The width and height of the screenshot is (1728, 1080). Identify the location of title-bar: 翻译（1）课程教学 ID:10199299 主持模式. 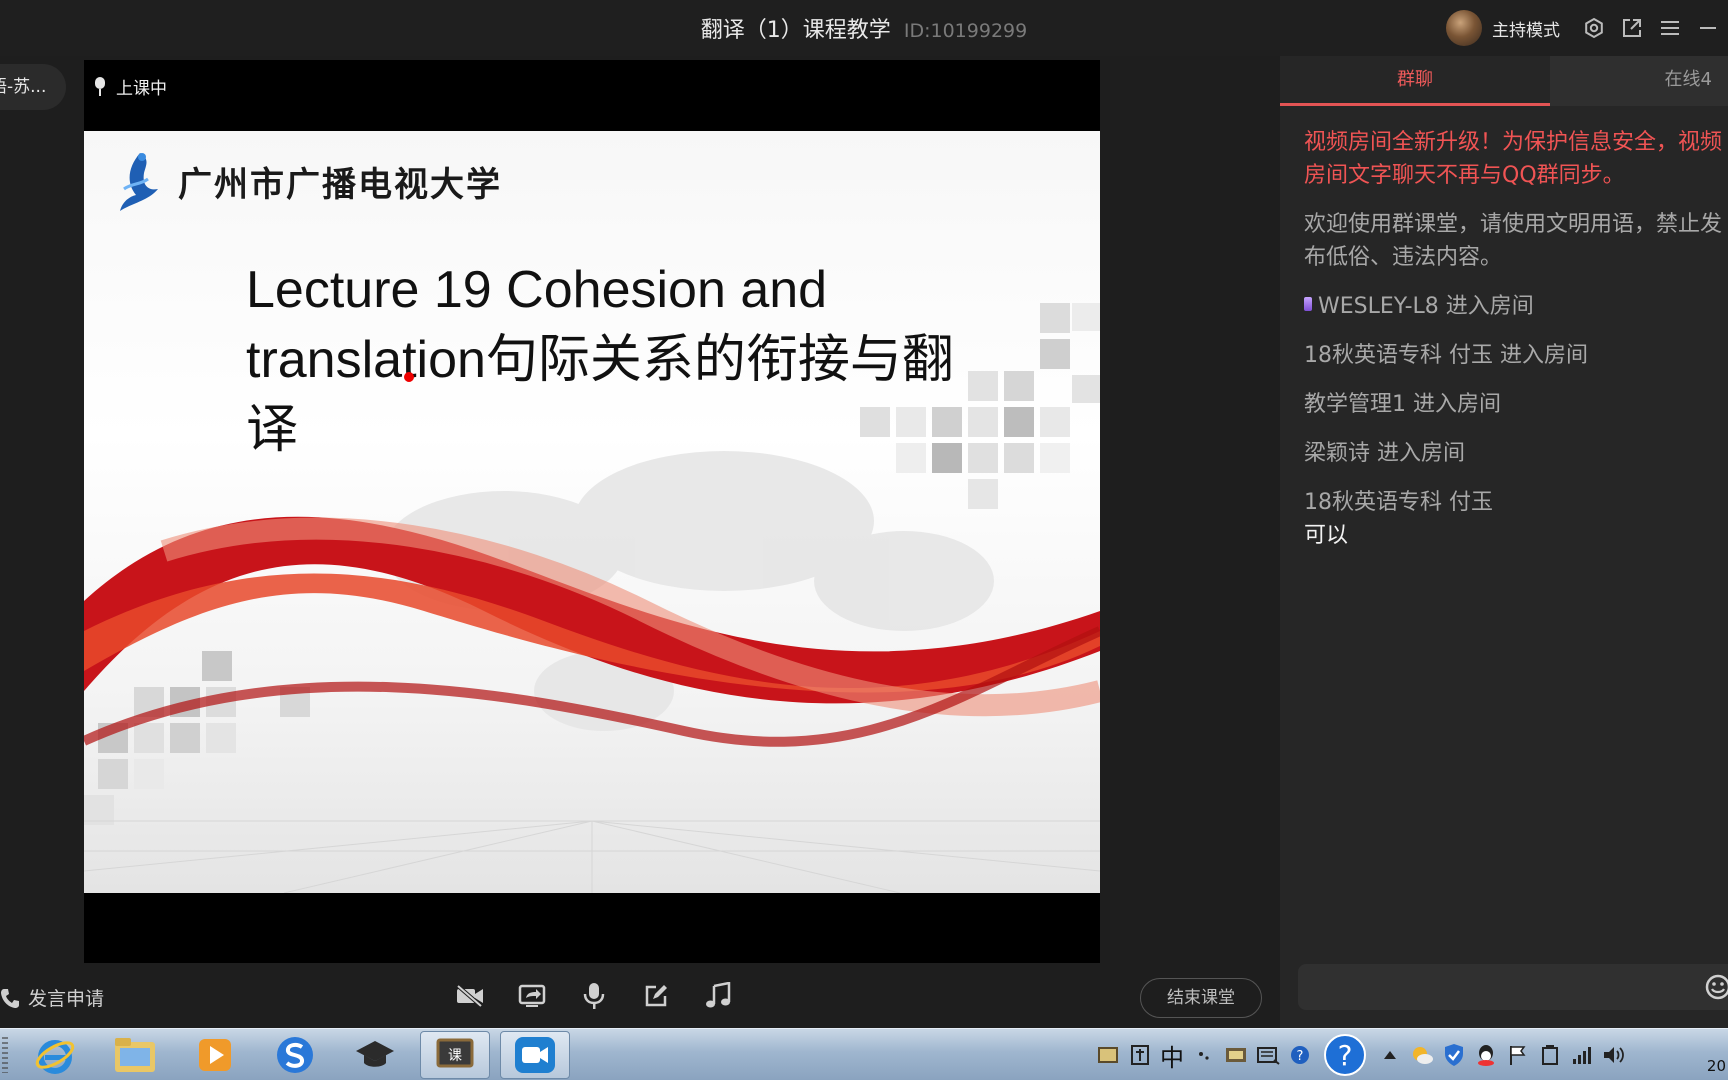
(864, 28).